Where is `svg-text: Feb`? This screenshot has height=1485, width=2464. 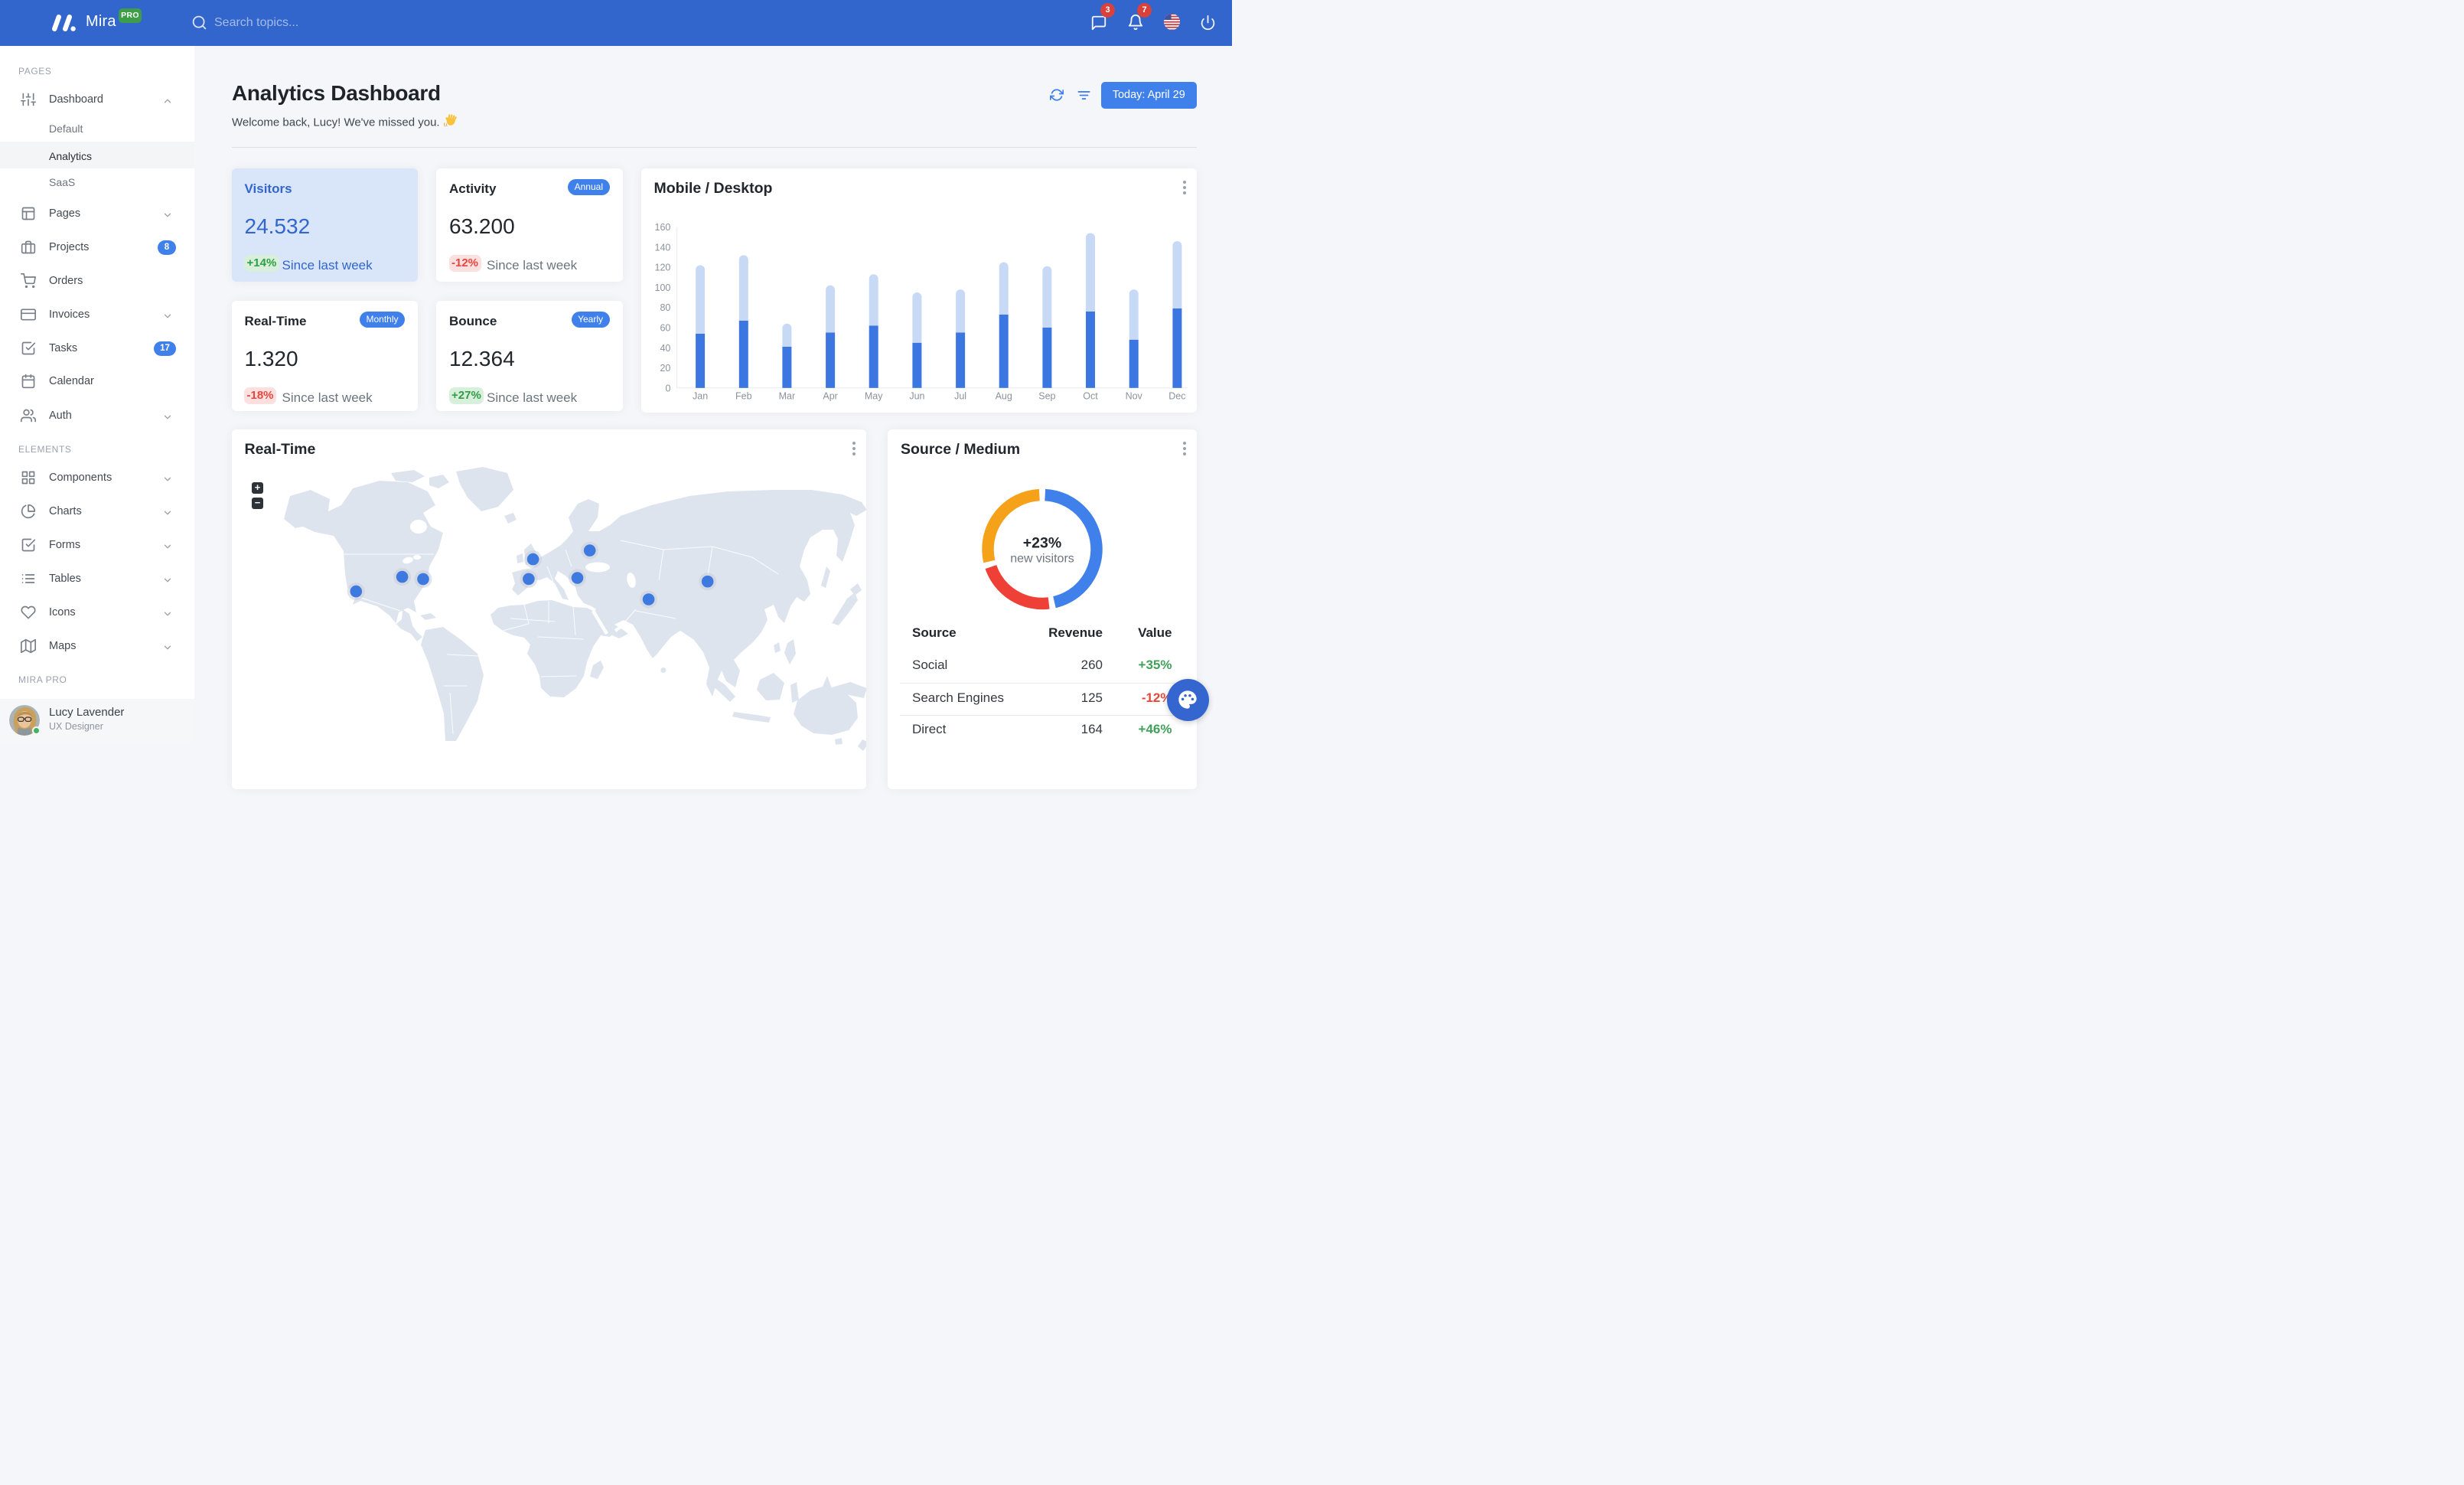 svg-text: Feb is located at coordinates (744, 396).